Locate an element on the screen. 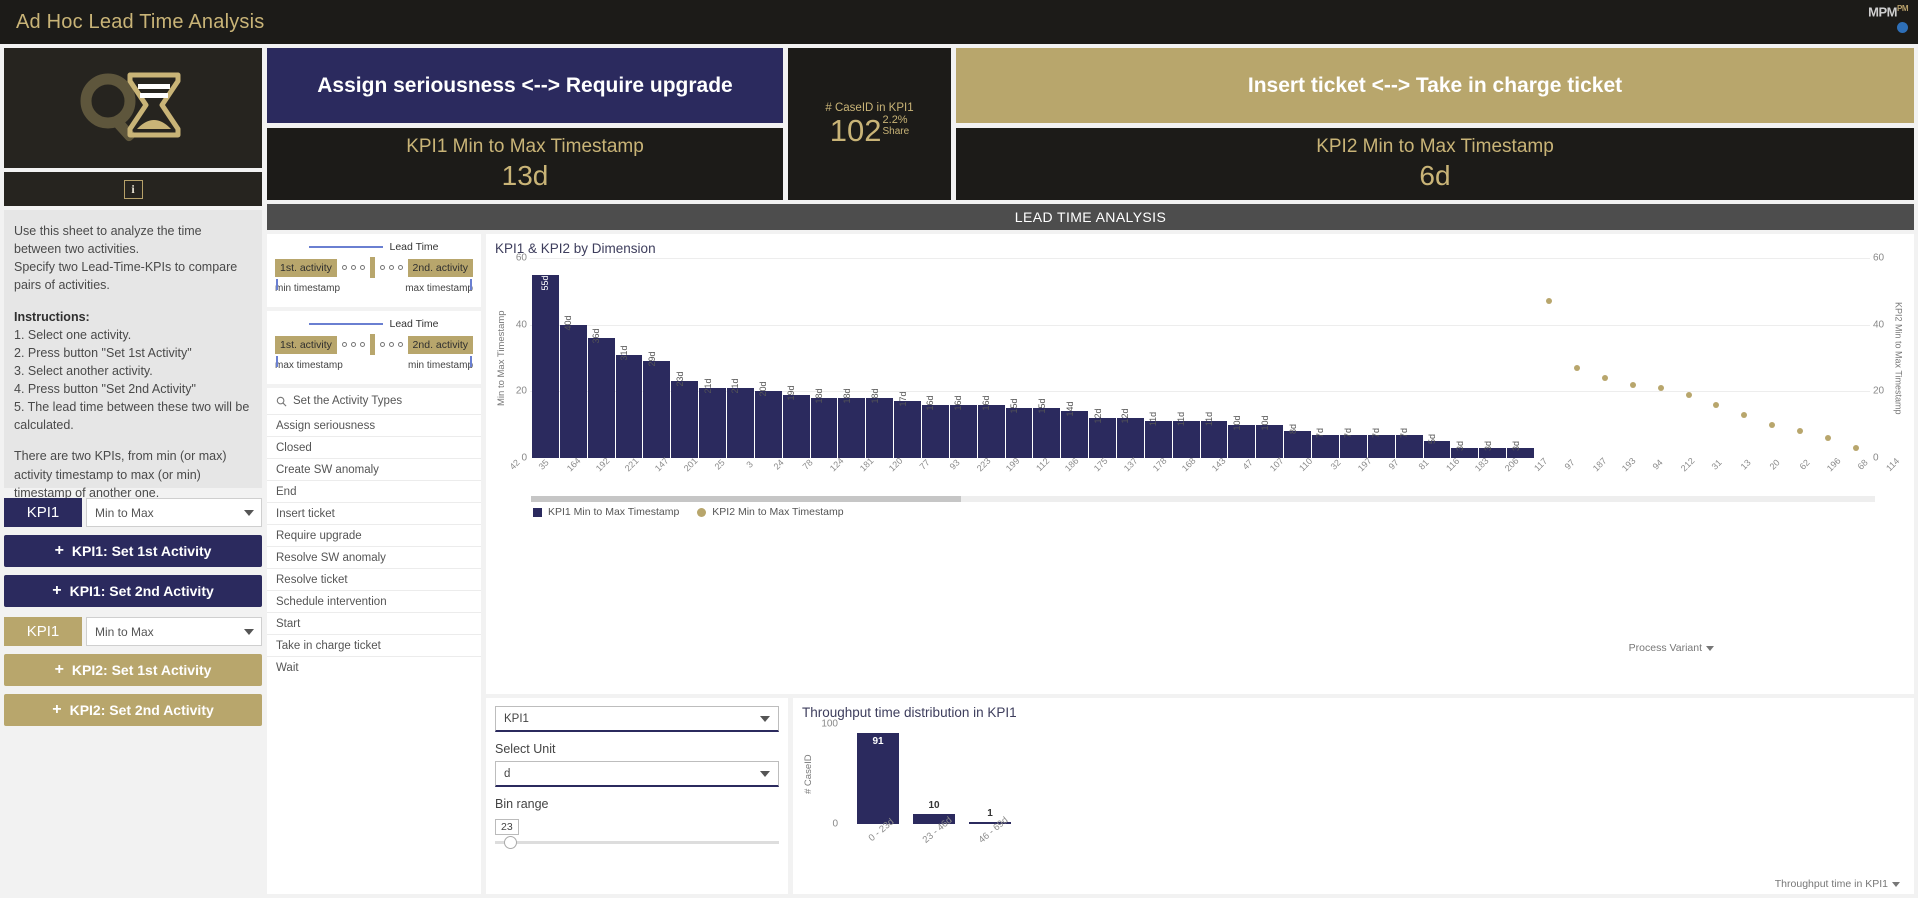 The height and width of the screenshot is (898, 1918). bar-column: 31d is located at coordinates (629, 358).